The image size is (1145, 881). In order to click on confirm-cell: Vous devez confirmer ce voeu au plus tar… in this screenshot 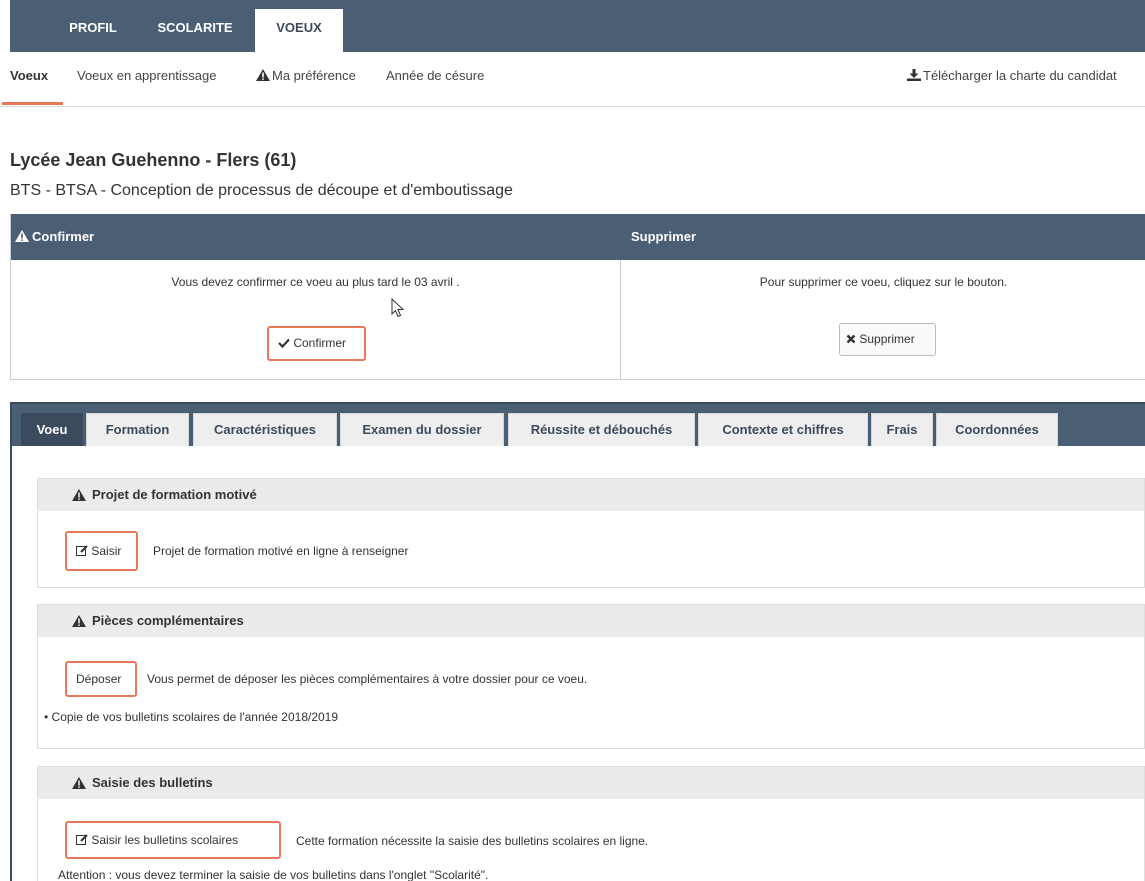, I will do `click(315, 320)`.